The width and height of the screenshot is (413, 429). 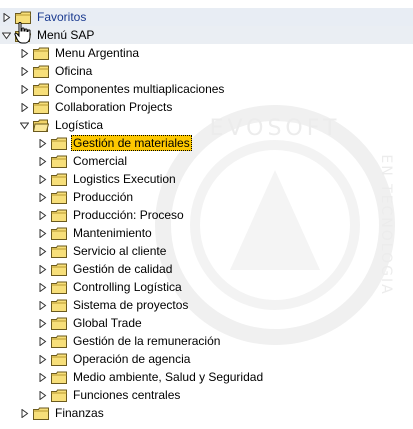 I want to click on tree-node-label: Global Trade, so click(x=107, y=323).